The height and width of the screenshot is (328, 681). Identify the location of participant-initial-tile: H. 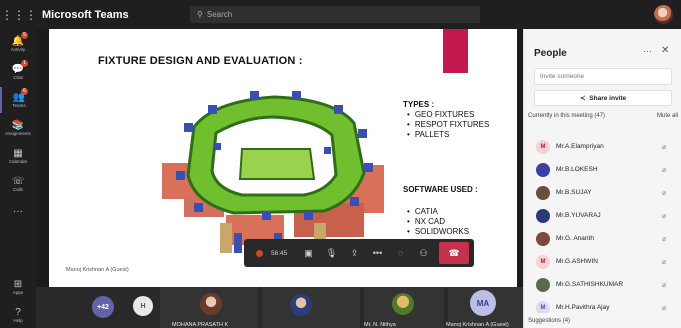
(143, 306).